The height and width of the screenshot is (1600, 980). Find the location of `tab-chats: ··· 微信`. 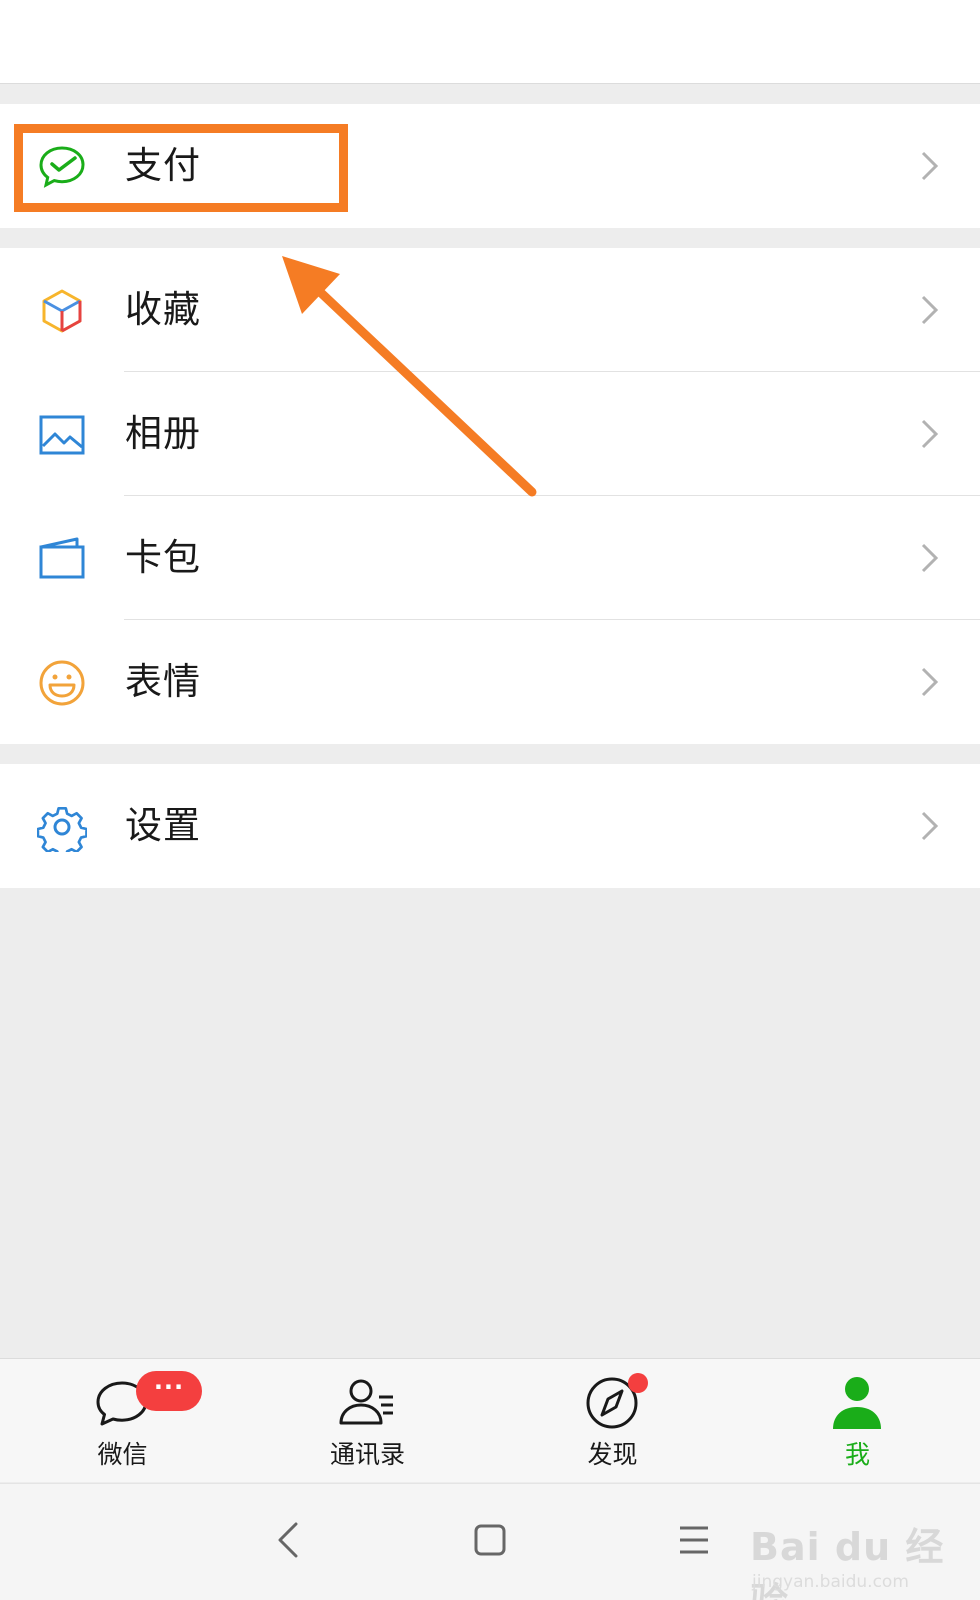

tab-chats: ··· 微信 is located at coordinates (122, 1421).